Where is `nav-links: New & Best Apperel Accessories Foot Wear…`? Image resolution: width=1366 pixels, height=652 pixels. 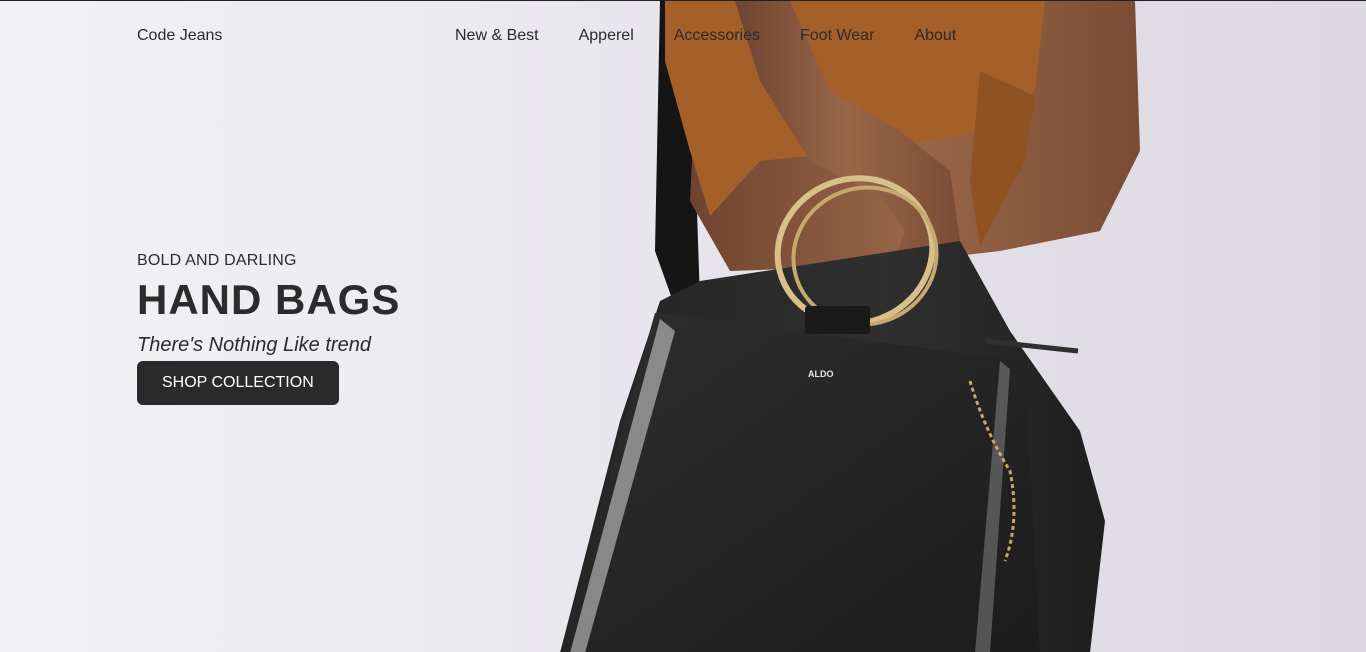
nav-links: New & Best Apperel Accessories Foot Wear… is located at coordinates (705, 36).